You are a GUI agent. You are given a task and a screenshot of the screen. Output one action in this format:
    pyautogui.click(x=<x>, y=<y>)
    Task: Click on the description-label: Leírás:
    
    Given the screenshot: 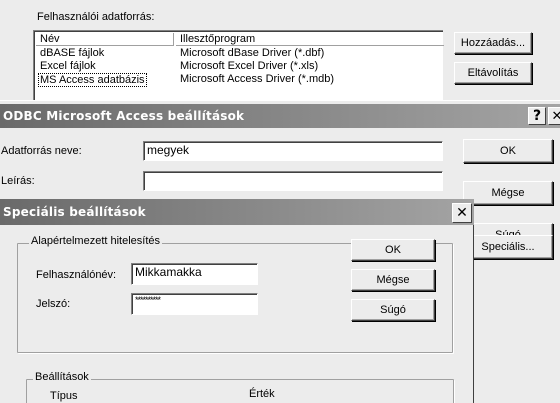 What is the action you would take?
    pyautogui.click(x=18, y=181)
    